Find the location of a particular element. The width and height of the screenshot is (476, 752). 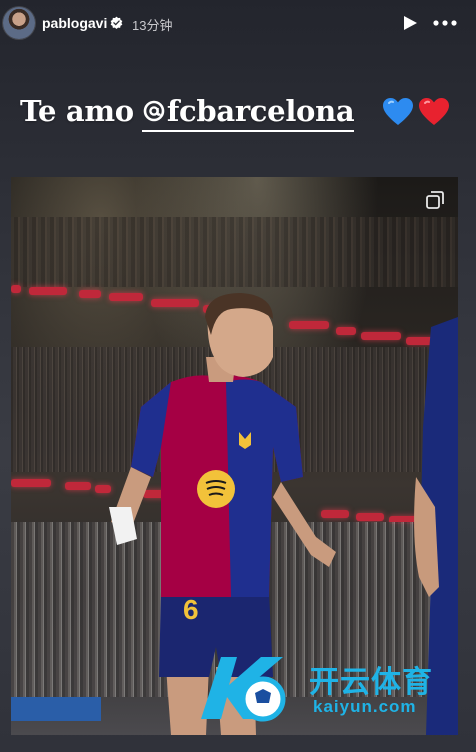

blue-heart-icon is located at coordinates (398, 111).